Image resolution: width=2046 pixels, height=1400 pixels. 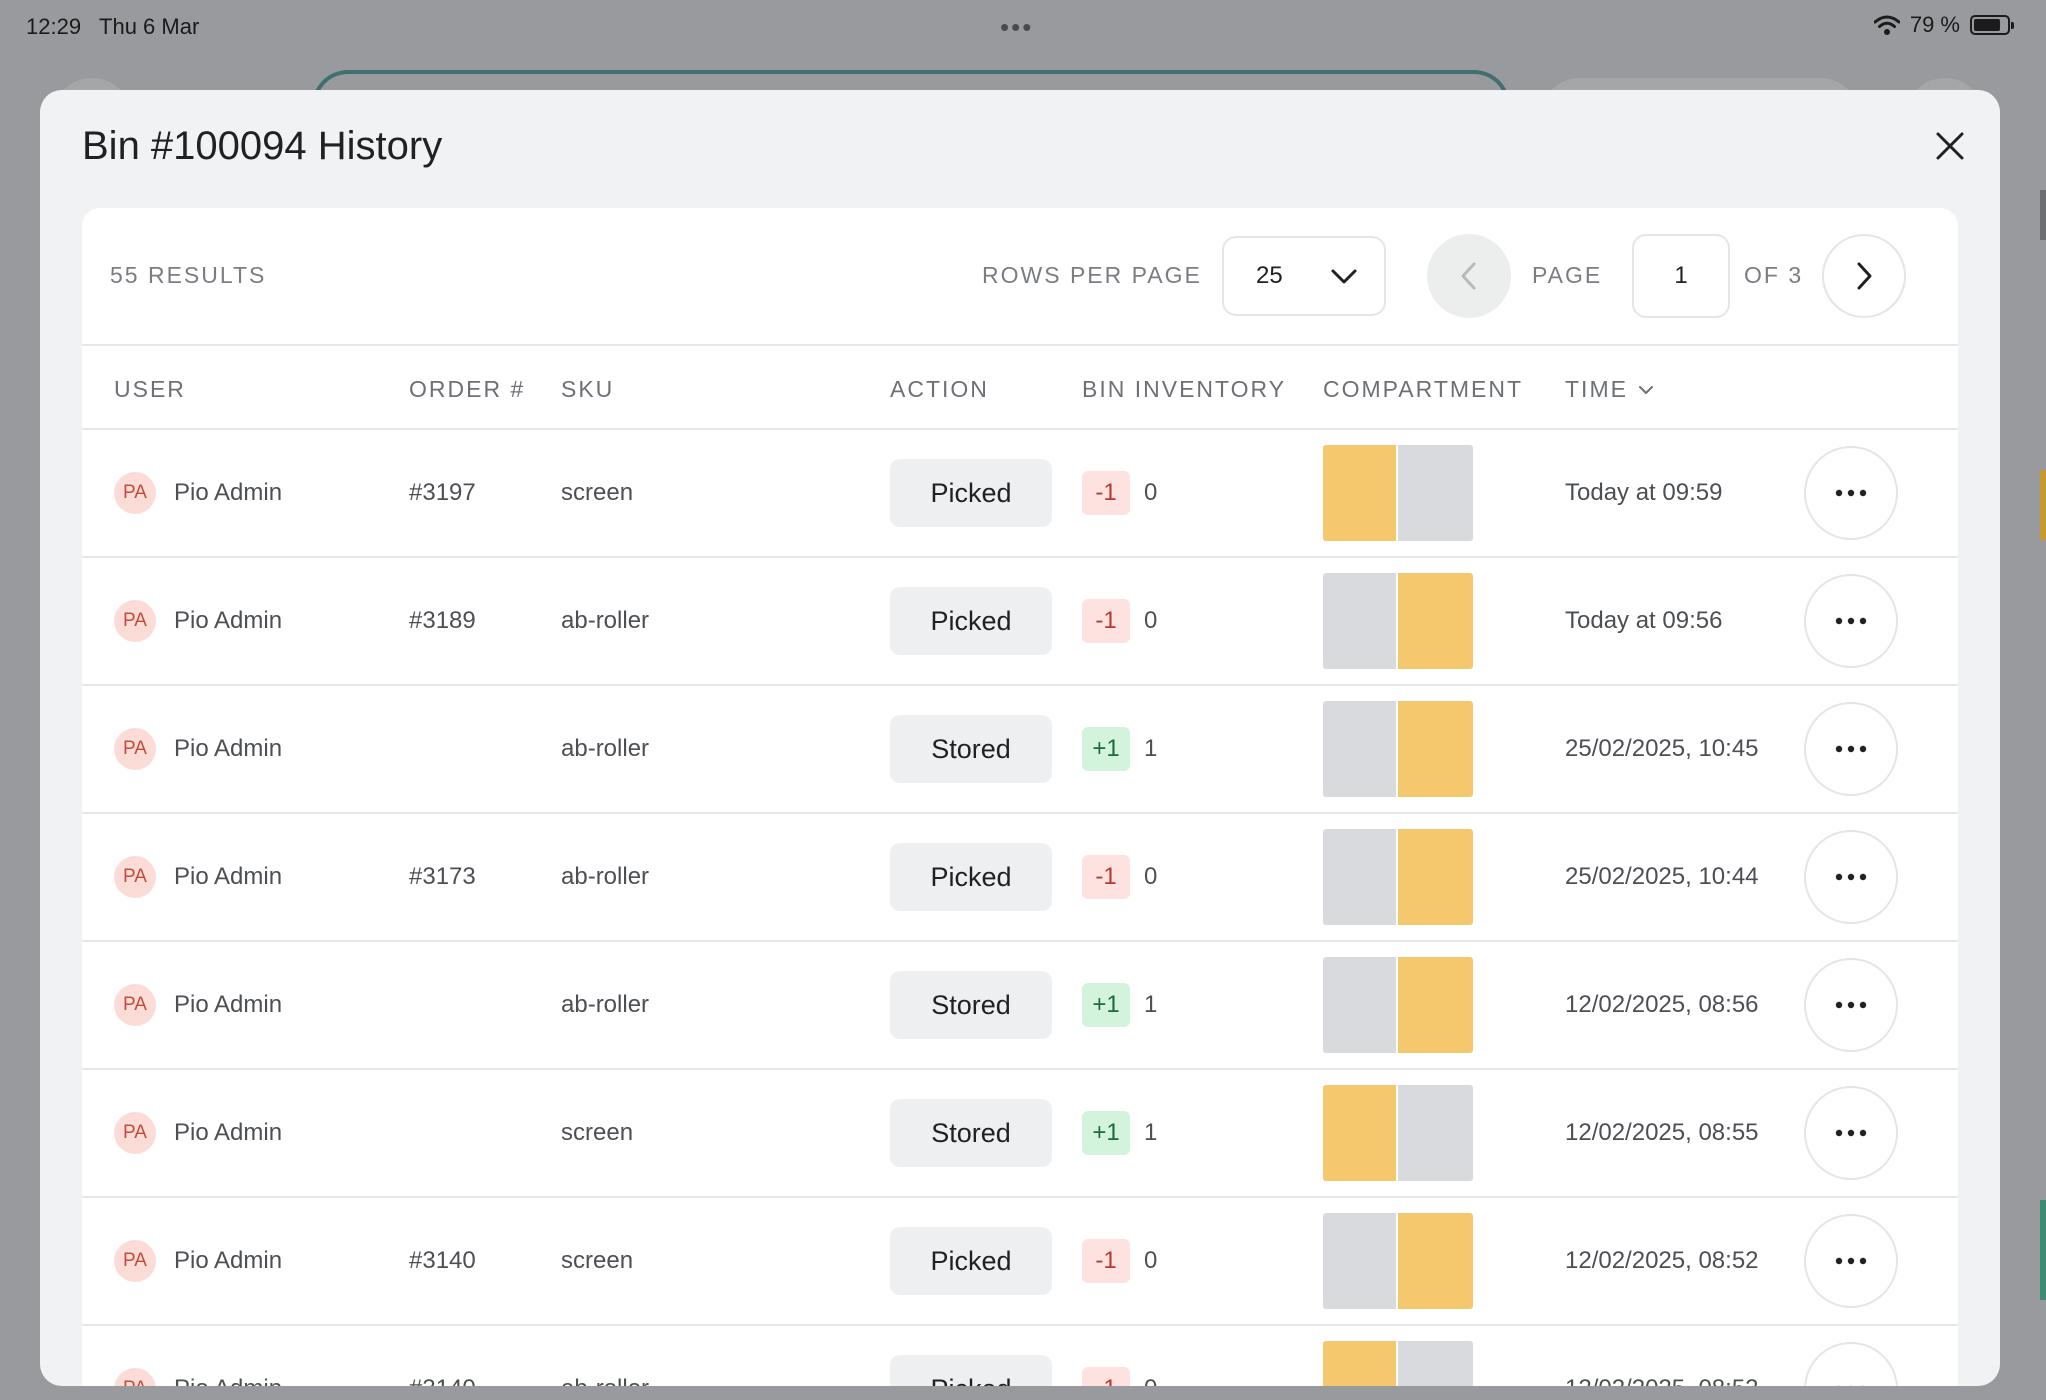 What do you see at coordinates (1992, 25) in the screenshot?
I see `battery-icon` at bounding box center [1992, 25].